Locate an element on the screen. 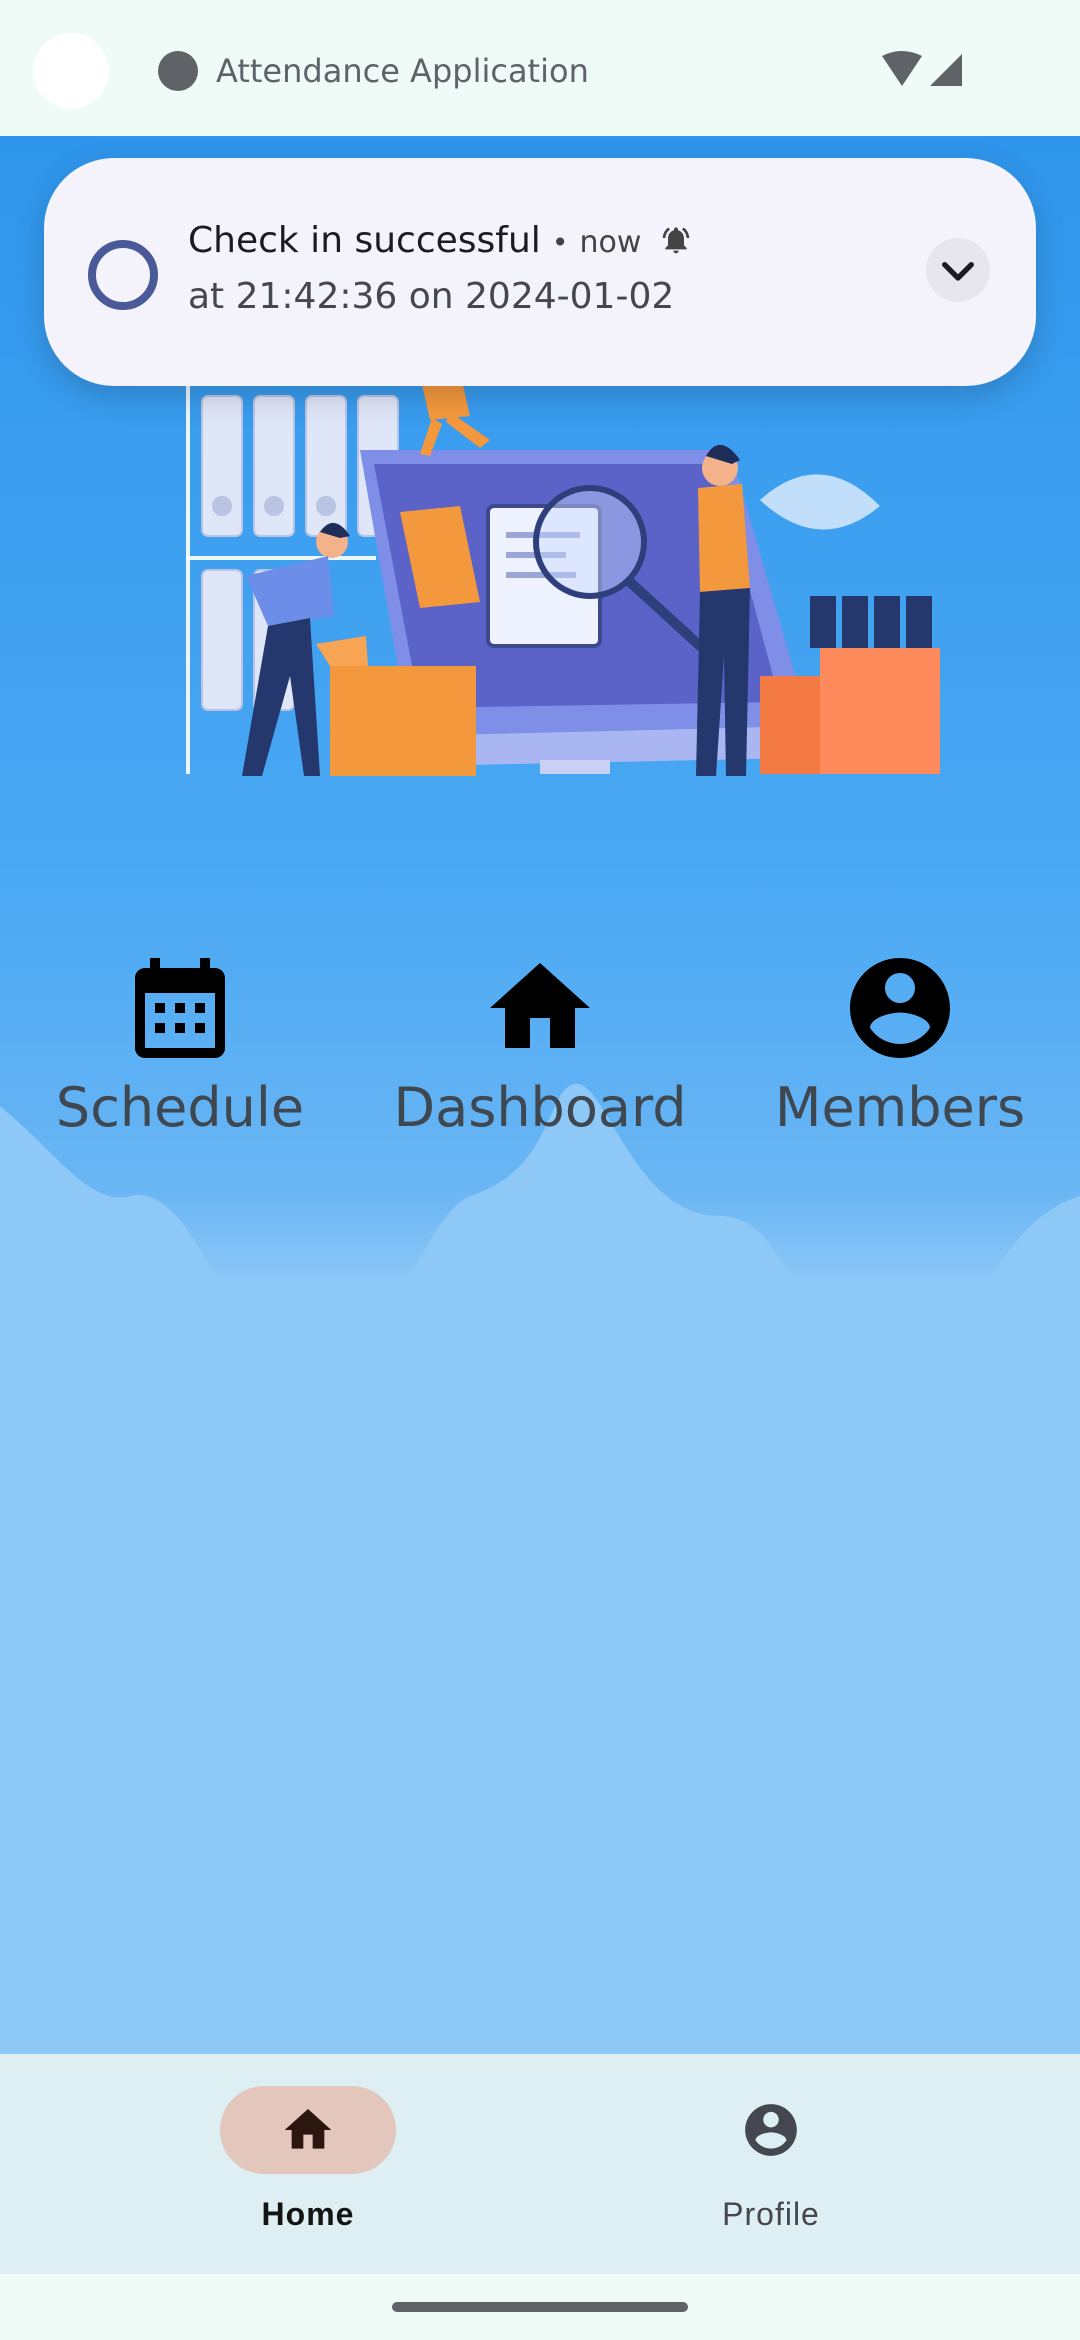  nav-label-profile: Profile is located at coordinates (771, 2214).